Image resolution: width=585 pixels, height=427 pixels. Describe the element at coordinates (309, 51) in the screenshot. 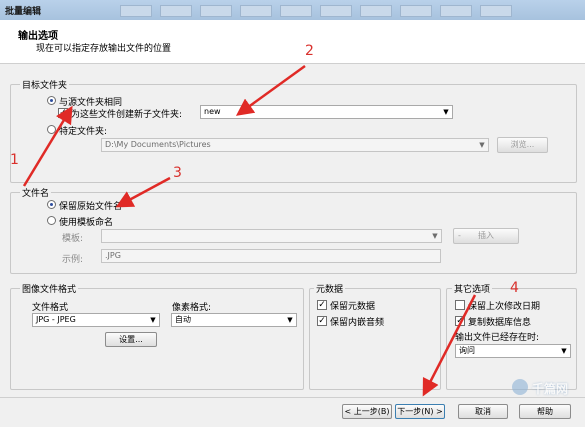

I see `annotation-number-2: 2` at that location.